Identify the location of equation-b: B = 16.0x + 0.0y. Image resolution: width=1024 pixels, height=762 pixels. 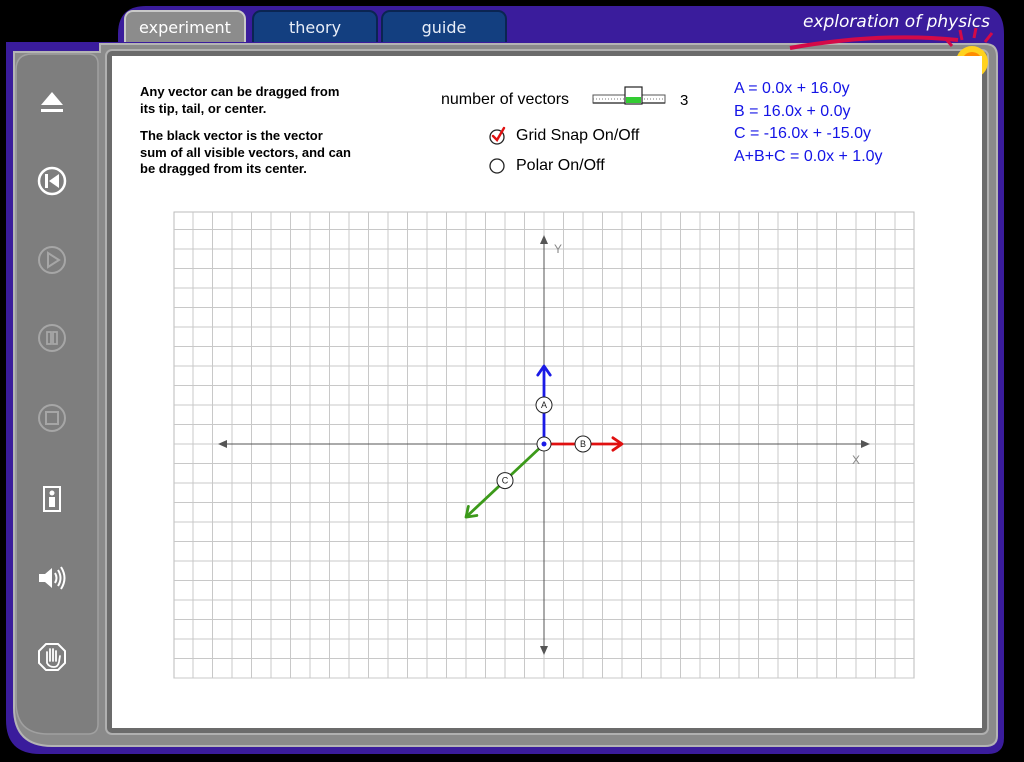
(792, 111).